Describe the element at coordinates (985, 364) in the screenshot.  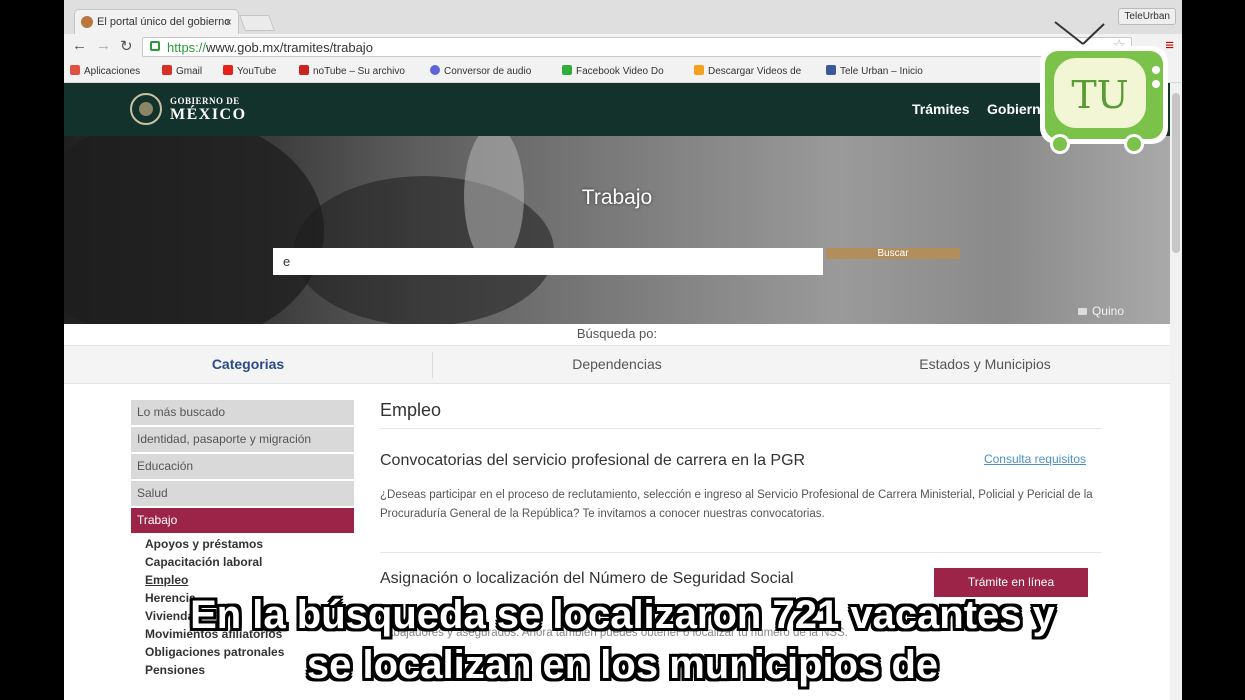
I see `tab-estados-municipios: Estados y Municipios` at that location.